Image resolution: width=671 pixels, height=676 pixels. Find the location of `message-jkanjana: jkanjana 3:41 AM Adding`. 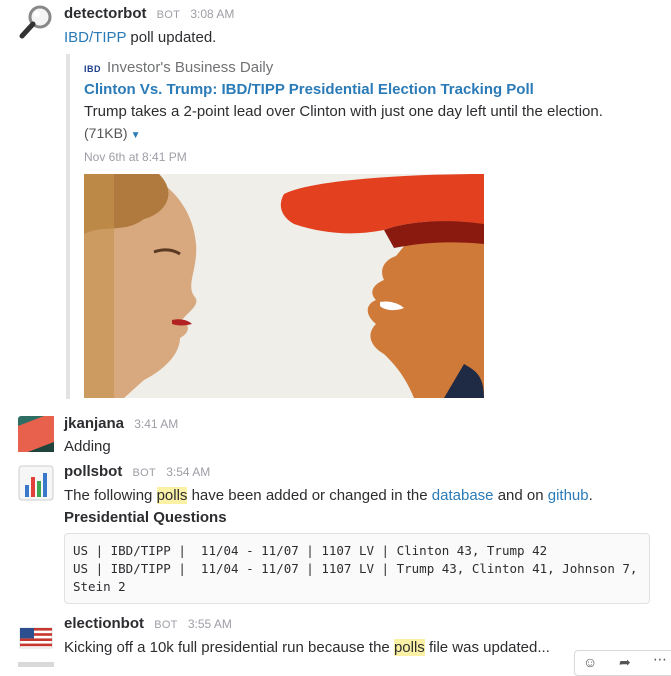

message-jkanjana: jkanjana 3:41 AM Adding is located at coordinates (335, 437).